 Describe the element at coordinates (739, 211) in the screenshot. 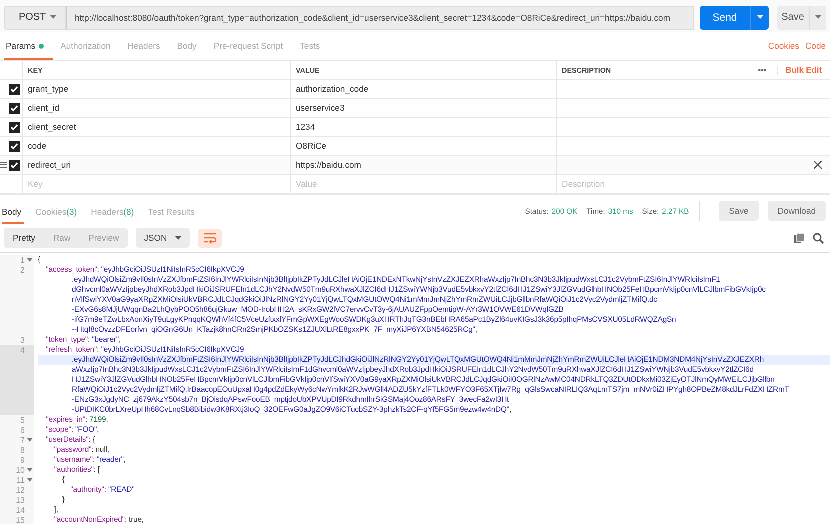

I see `response-button: Save` at that location.